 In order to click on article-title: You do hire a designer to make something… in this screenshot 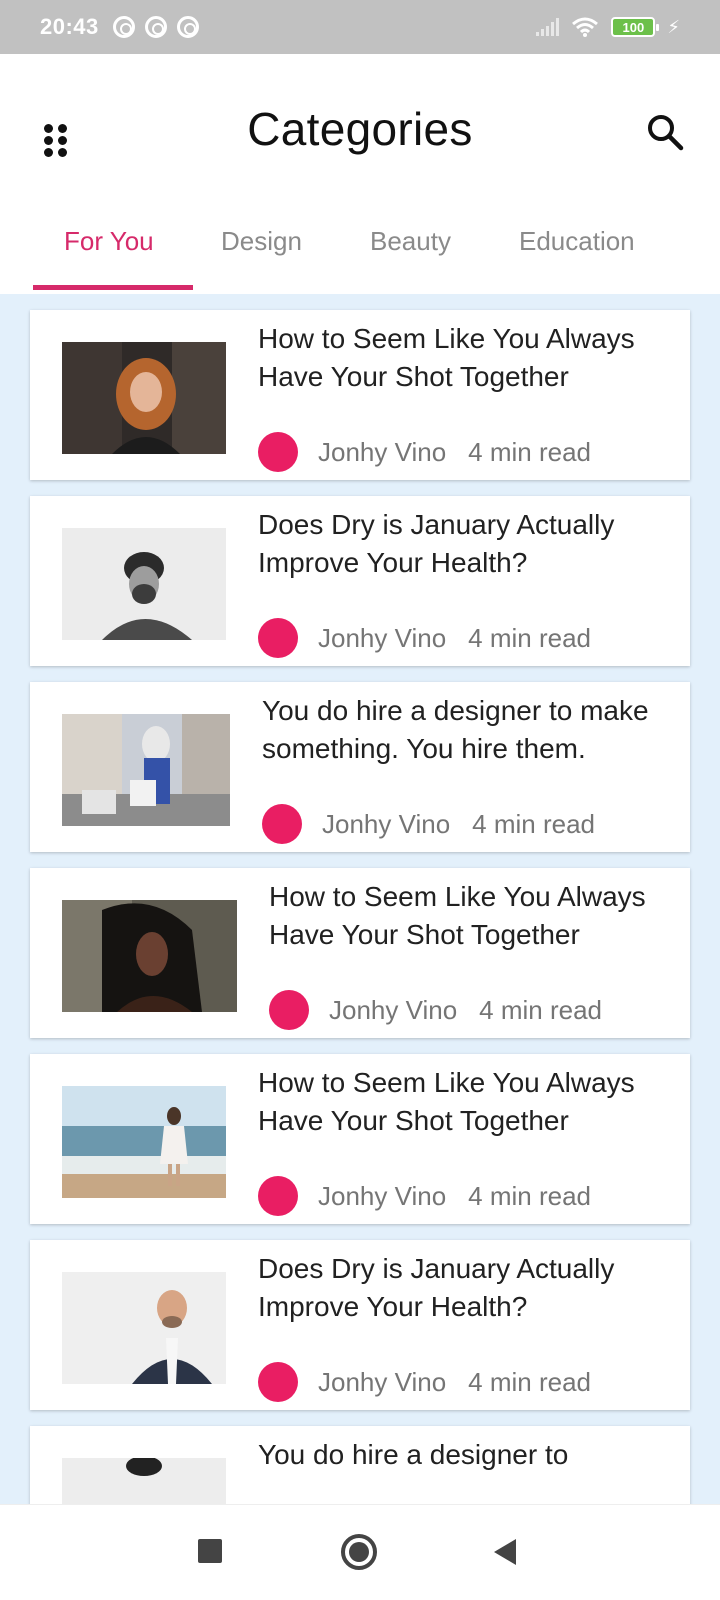, I will do `click(466, 730)`.